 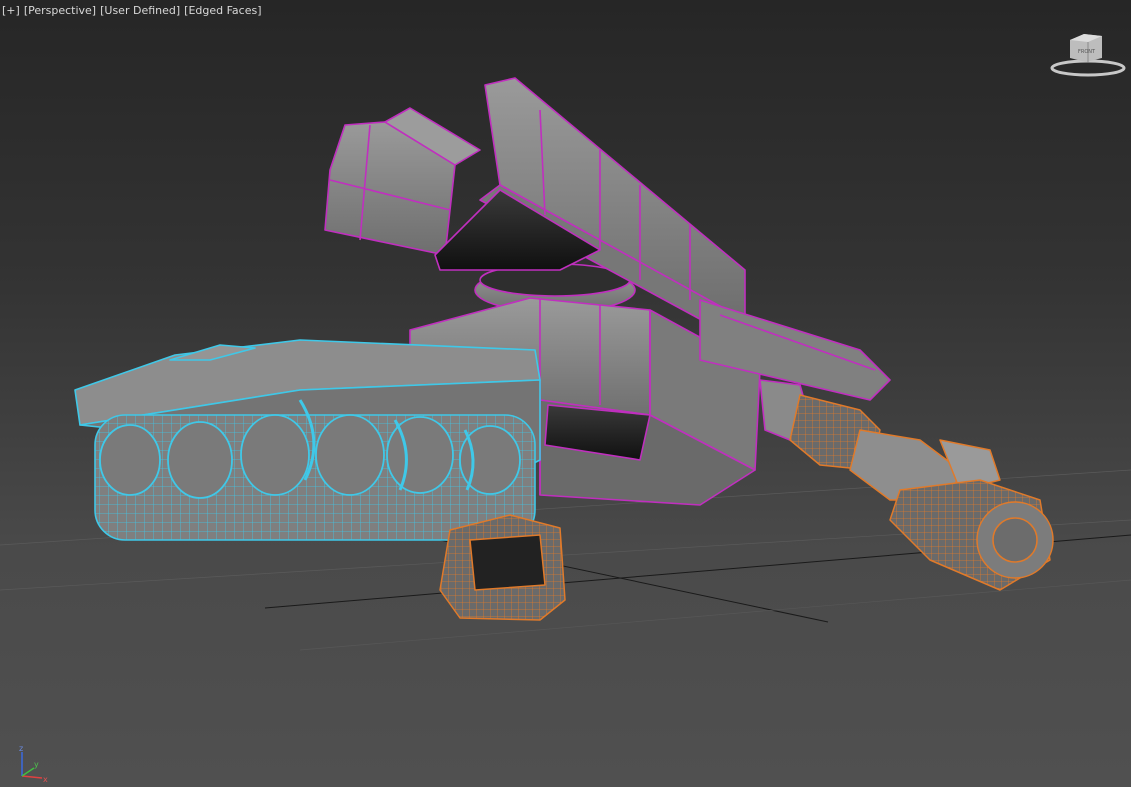 I want to click on axis-label-y: y, so click(x=36, y=764).